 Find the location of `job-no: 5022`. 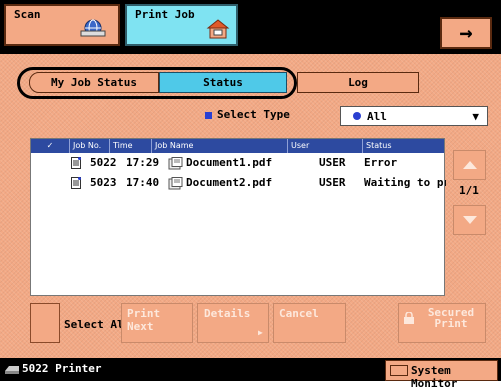

job-no: 5022 is located at coordinates (103, 162).